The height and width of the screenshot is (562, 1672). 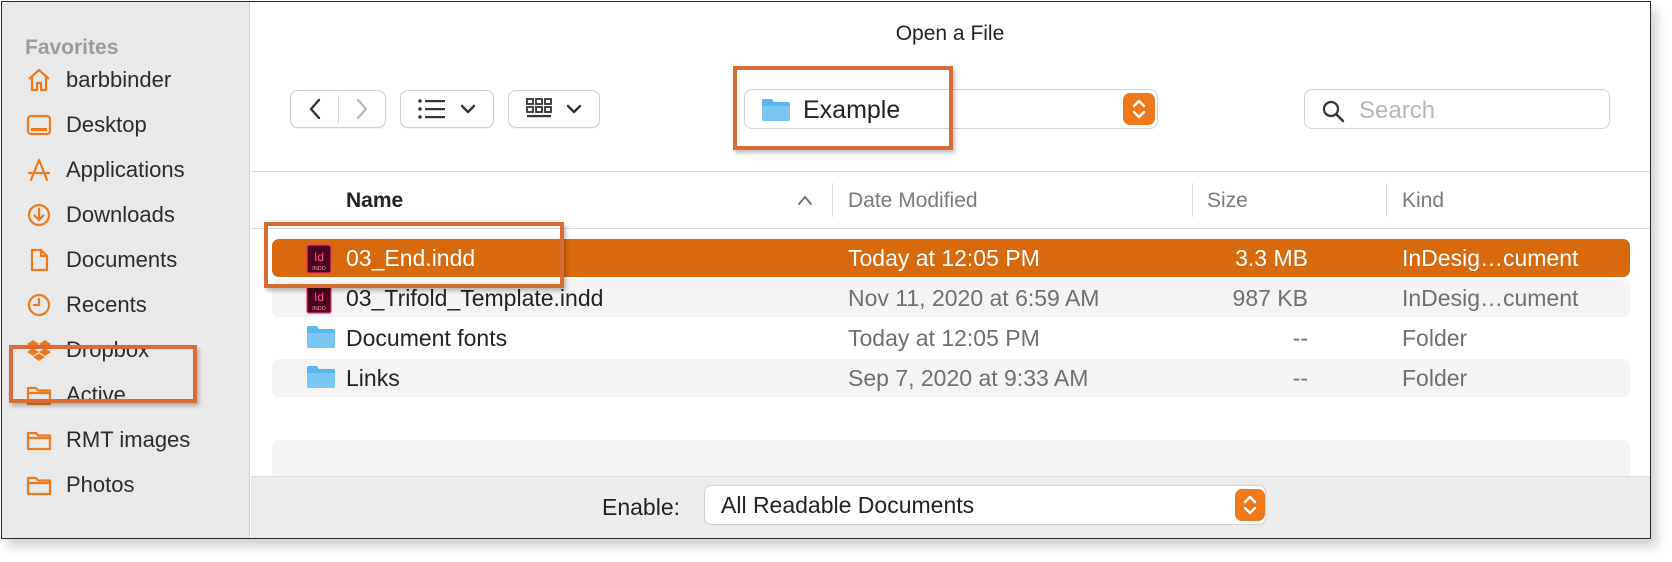 I want to click on sidebar-item-rmt-images: RMT images, so click(x=131, y=440).